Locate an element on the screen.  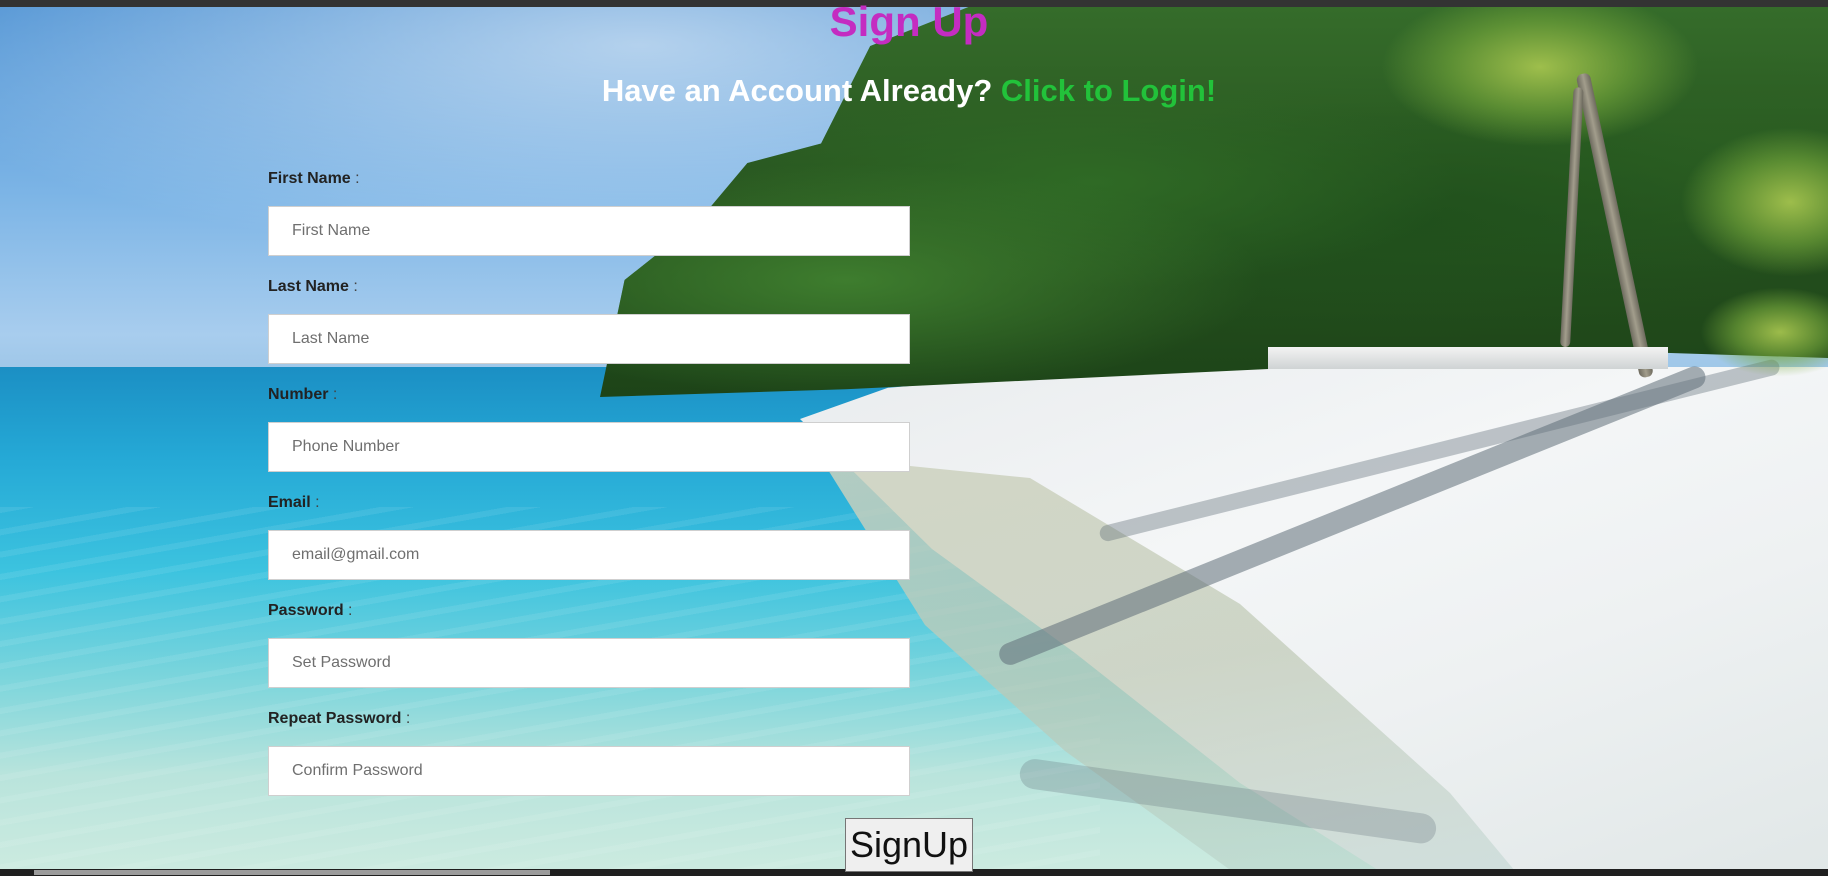
email-label: Email : is located at coordinates (294, 503).